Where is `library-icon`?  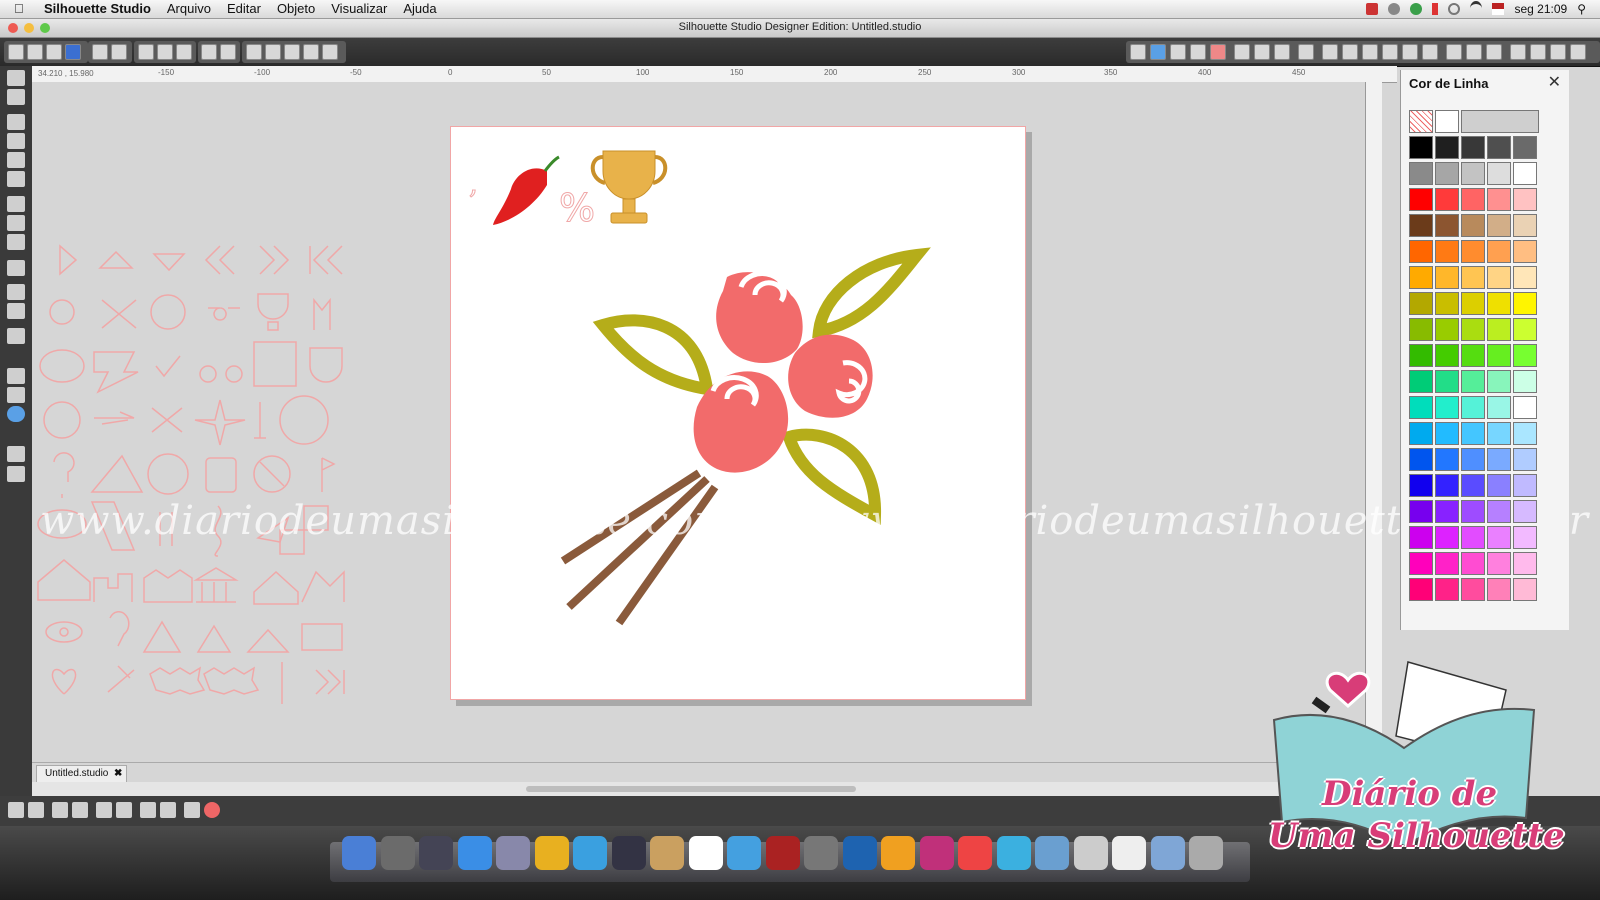 library-icon is located at coordinates (16, 376).